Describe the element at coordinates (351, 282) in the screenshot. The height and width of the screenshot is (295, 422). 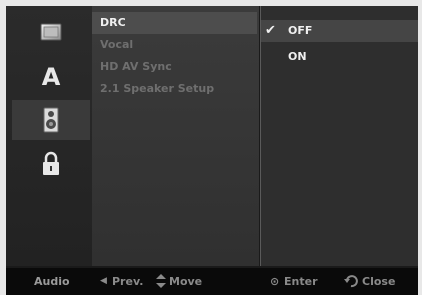
I see `return-icon` at that location.